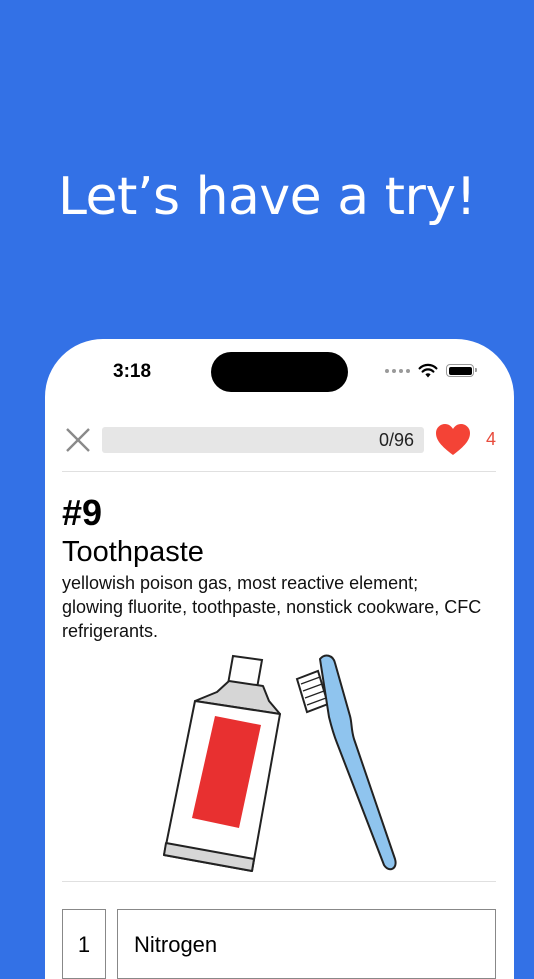 The image size is (534, 979). What do you see at coordinates (132, 371) in the screenshot?
I see `status-time: 3:18` at bounding box center [132, 371].